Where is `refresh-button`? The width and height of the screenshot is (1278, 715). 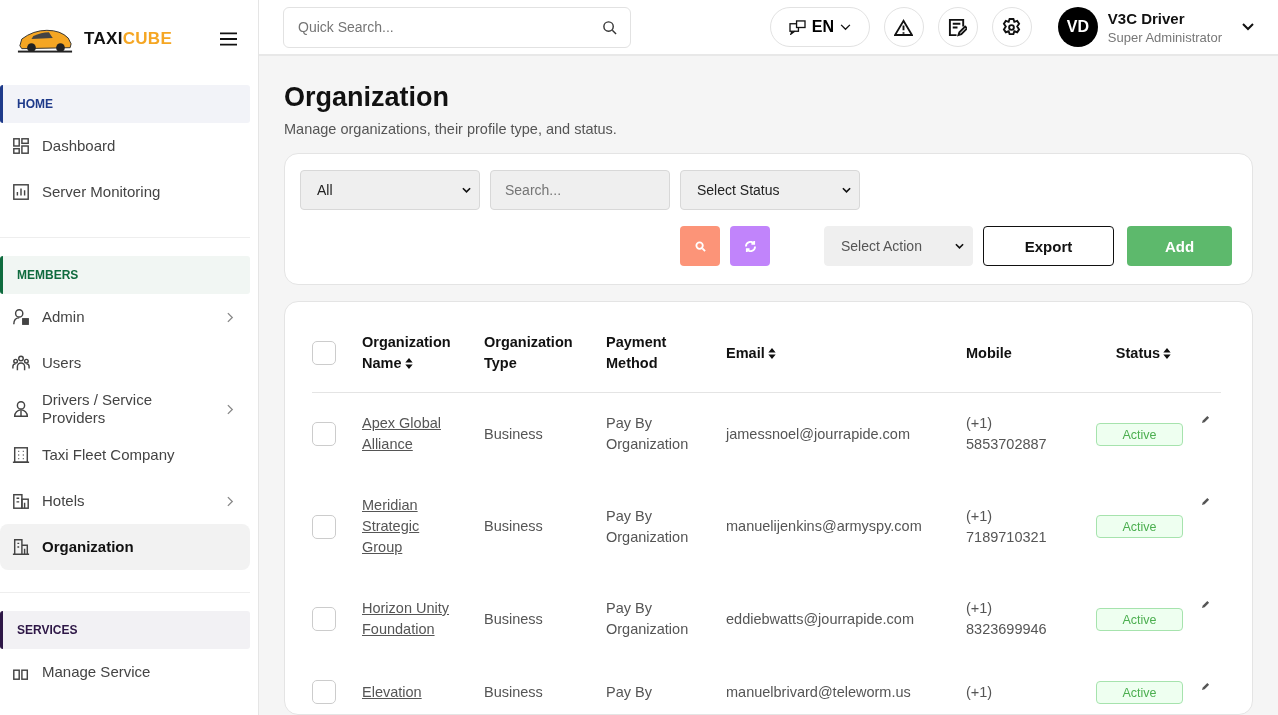
refresh-button is located at coordinates (750, 246).